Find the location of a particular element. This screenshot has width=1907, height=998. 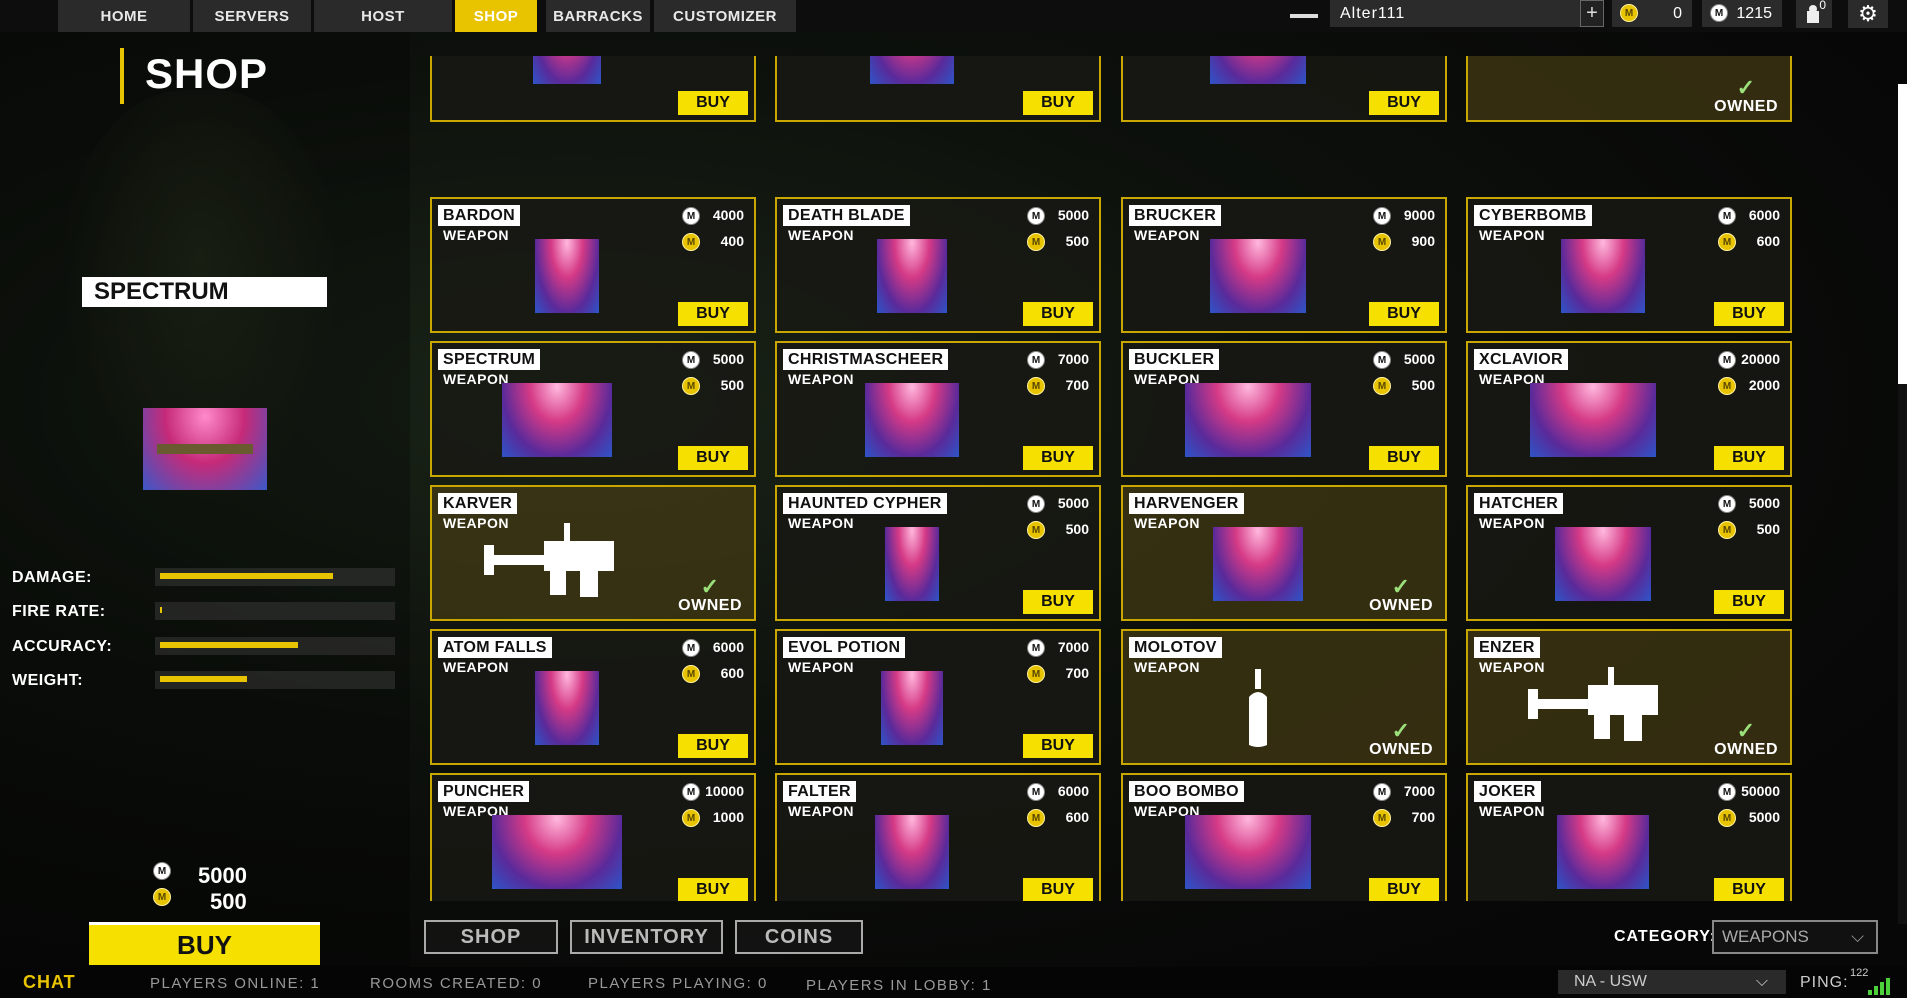

grid-scrollbar is located at coordinates (1902, 504).